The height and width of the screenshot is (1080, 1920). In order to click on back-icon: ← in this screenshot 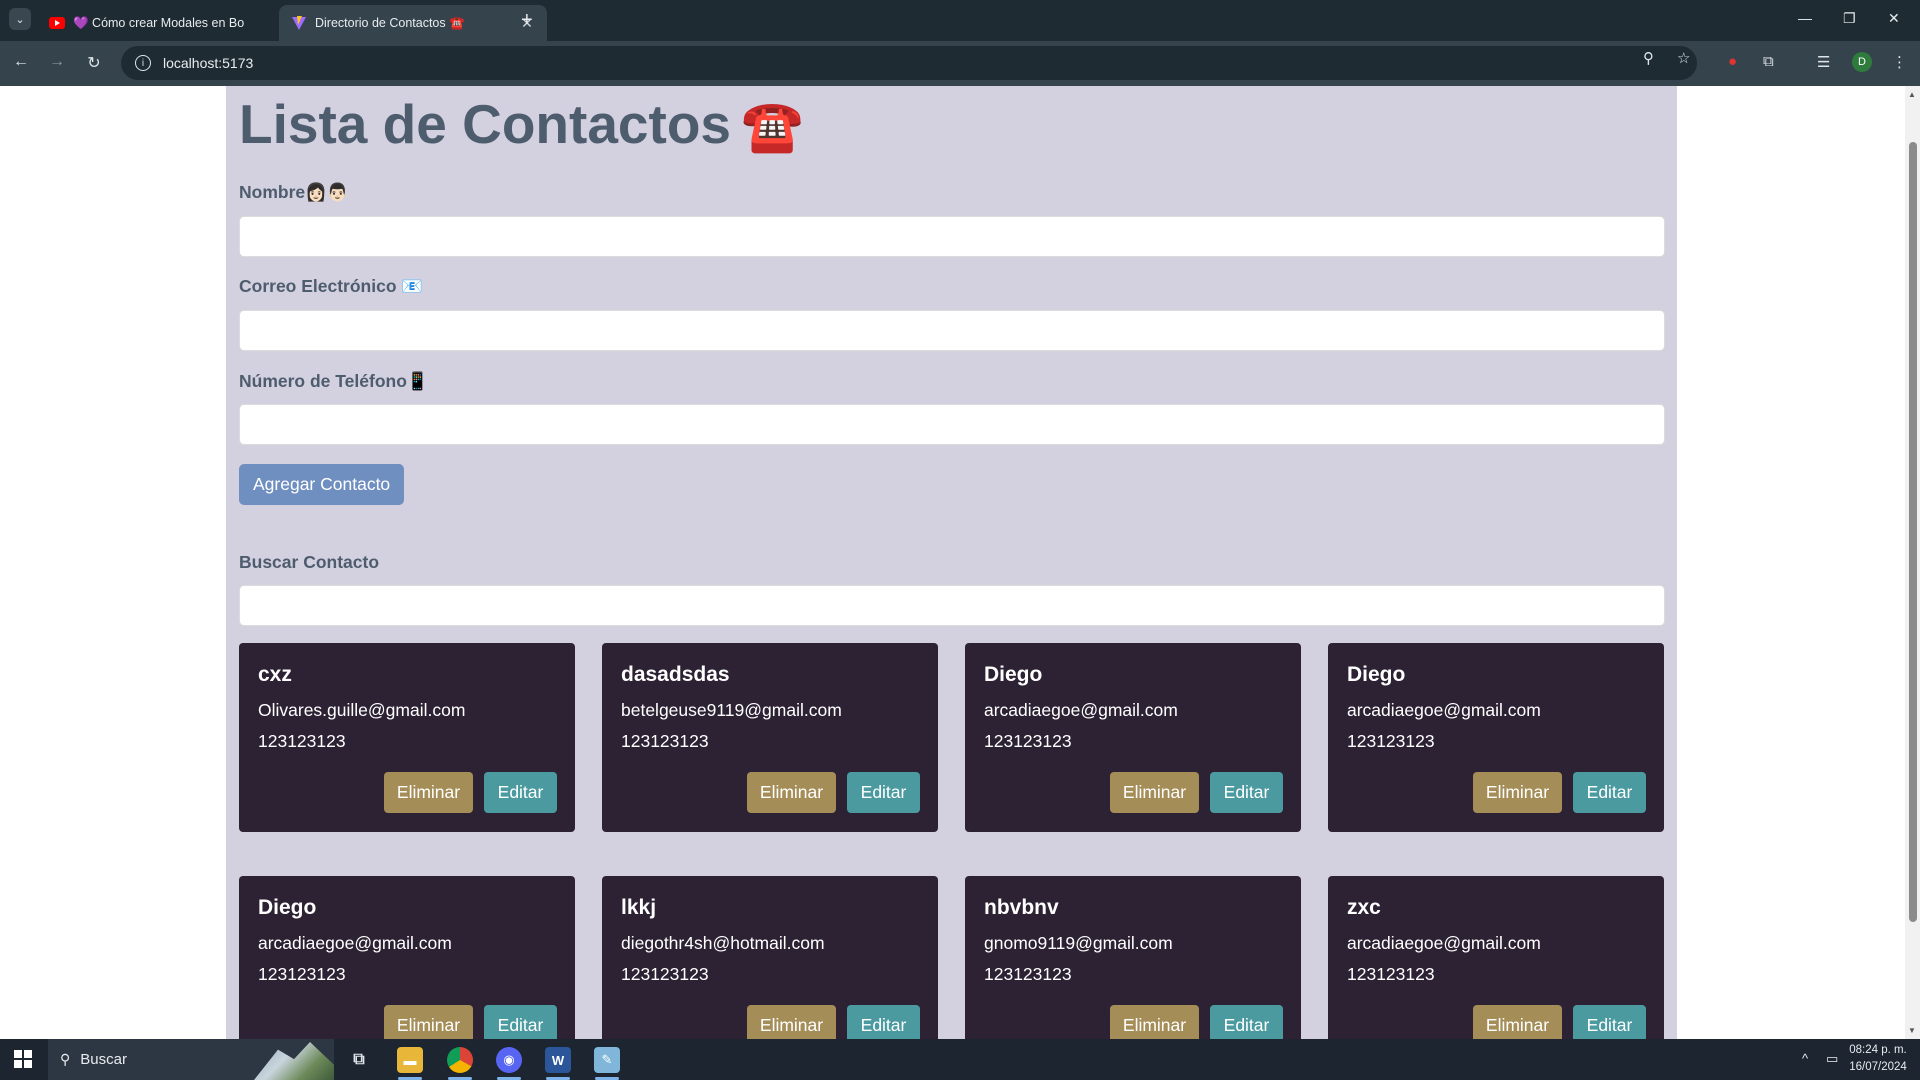, I will do `click(21, 62)`.